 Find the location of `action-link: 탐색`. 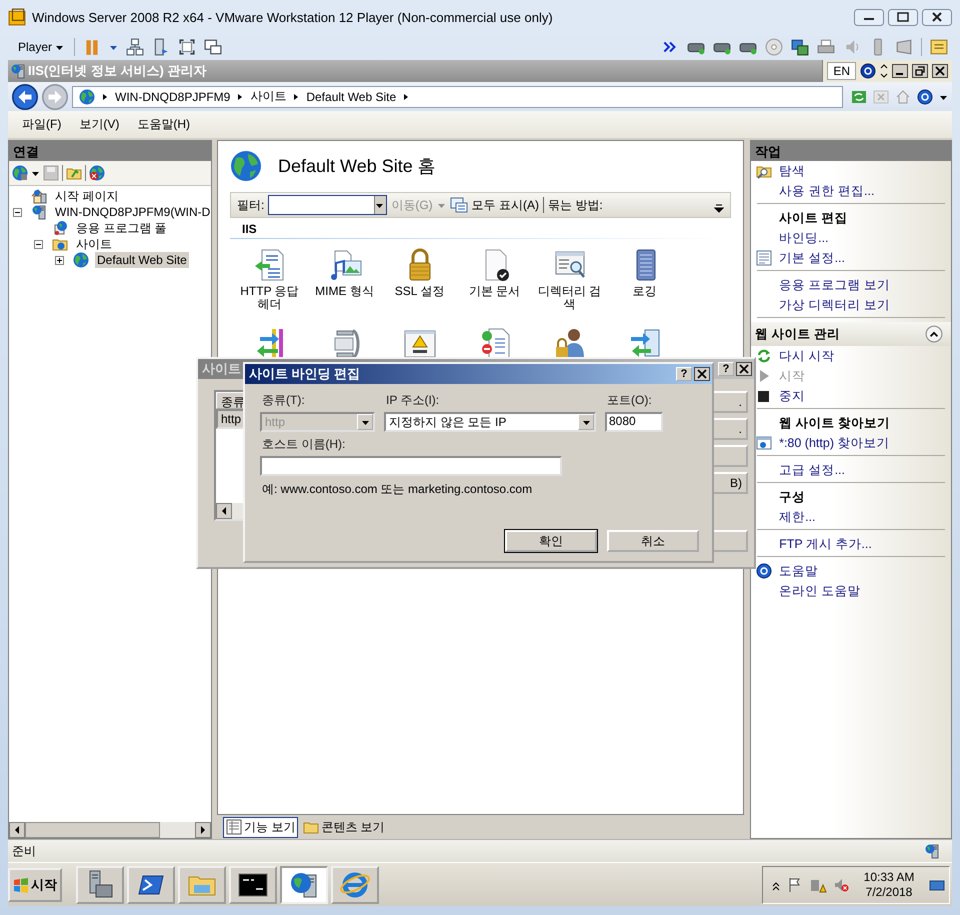

action-link: 탐색 is located at coordinates (792, 171).